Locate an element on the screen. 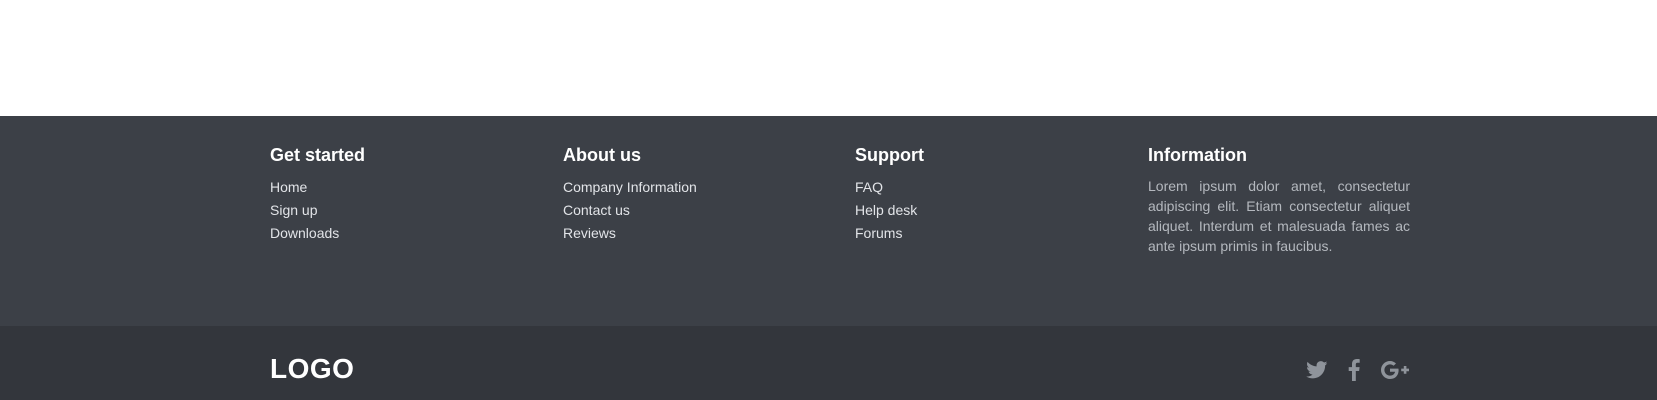 This screenshot has height=400, width=1657. footer-link-faq: FAQ is located at coordinates (889, 187).